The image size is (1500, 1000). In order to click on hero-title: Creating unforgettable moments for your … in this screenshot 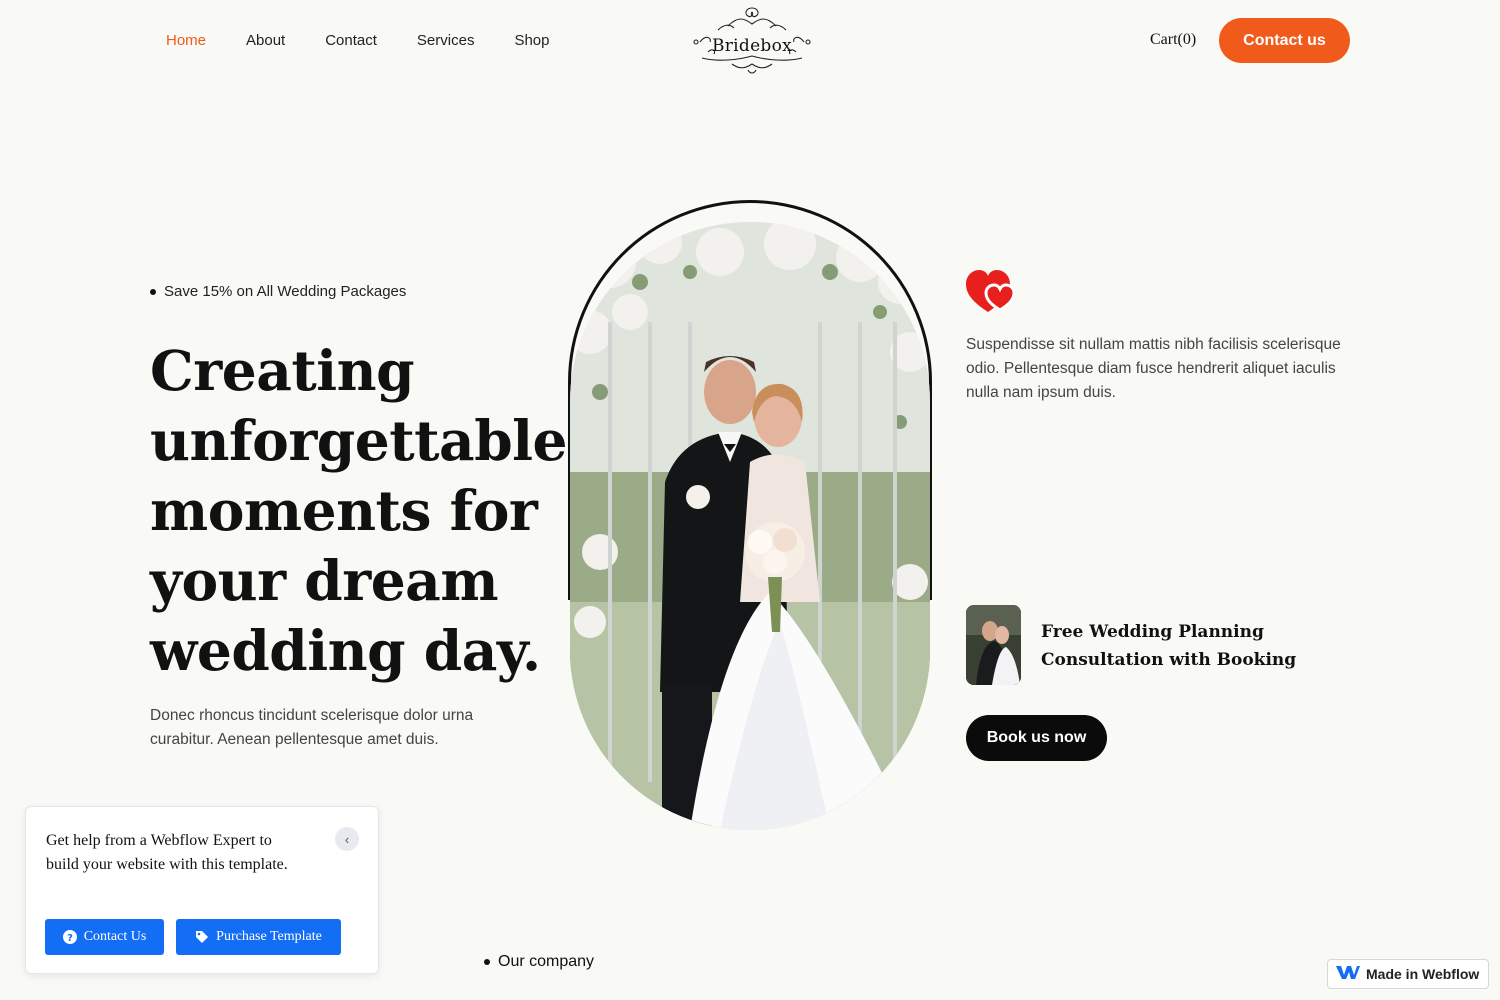, I will do `click(359, 510)`.